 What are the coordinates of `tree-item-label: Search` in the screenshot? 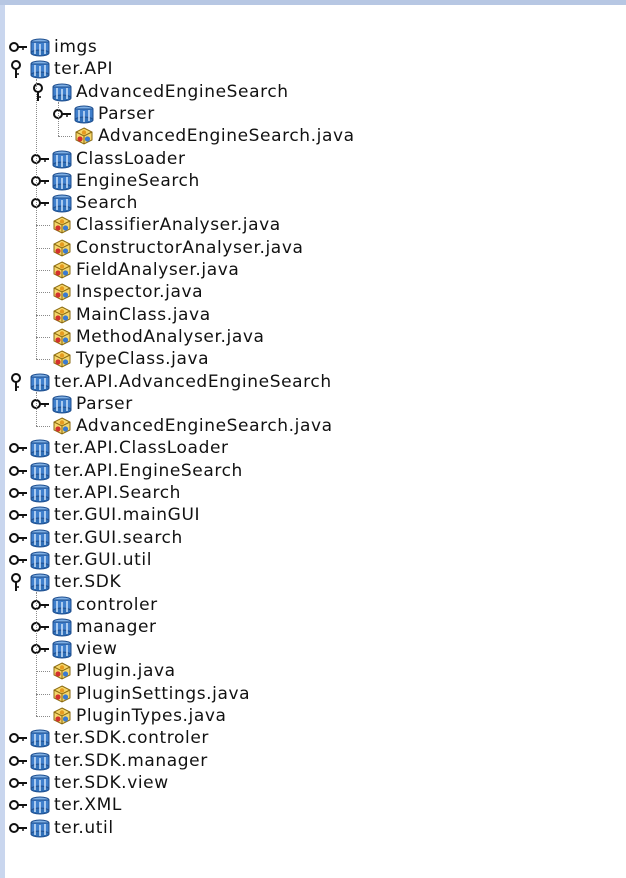 It's located at (107, 203).